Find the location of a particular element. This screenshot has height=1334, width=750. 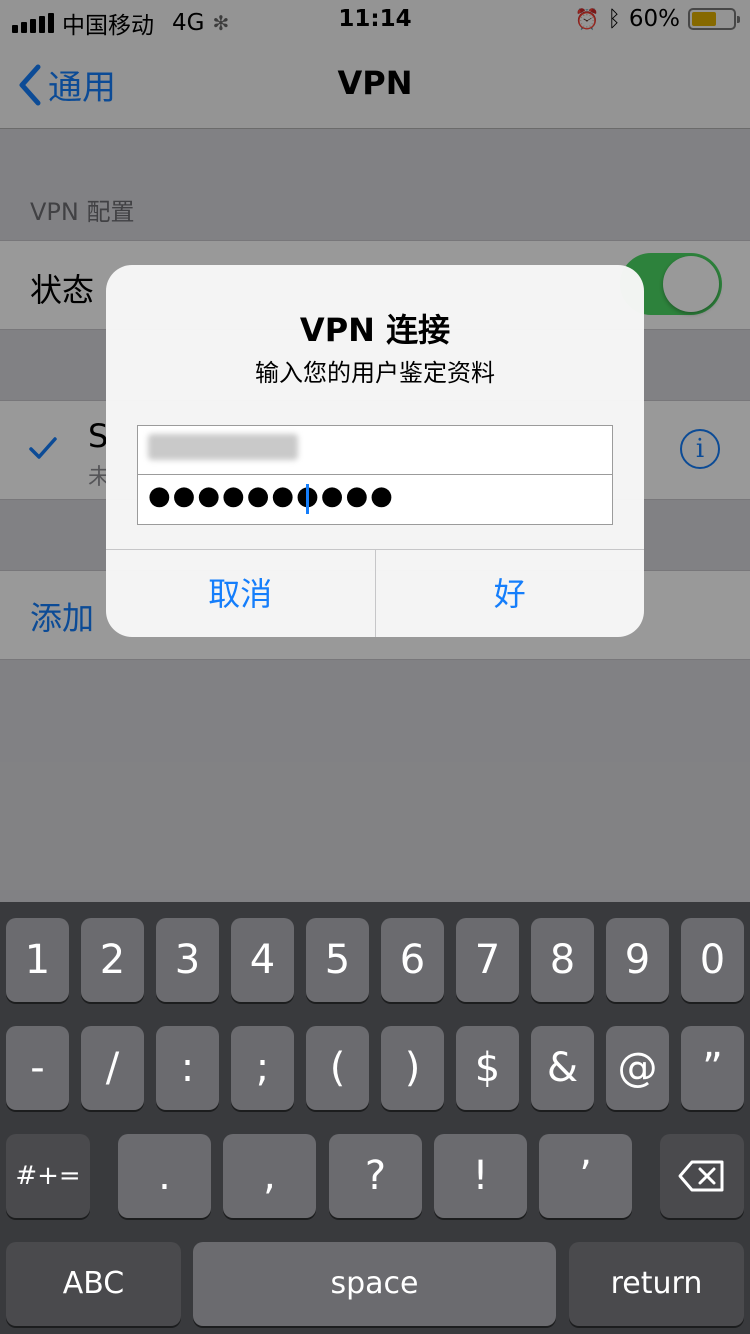

key-more-symbols: #+= is located at coordinates (48, 1176).